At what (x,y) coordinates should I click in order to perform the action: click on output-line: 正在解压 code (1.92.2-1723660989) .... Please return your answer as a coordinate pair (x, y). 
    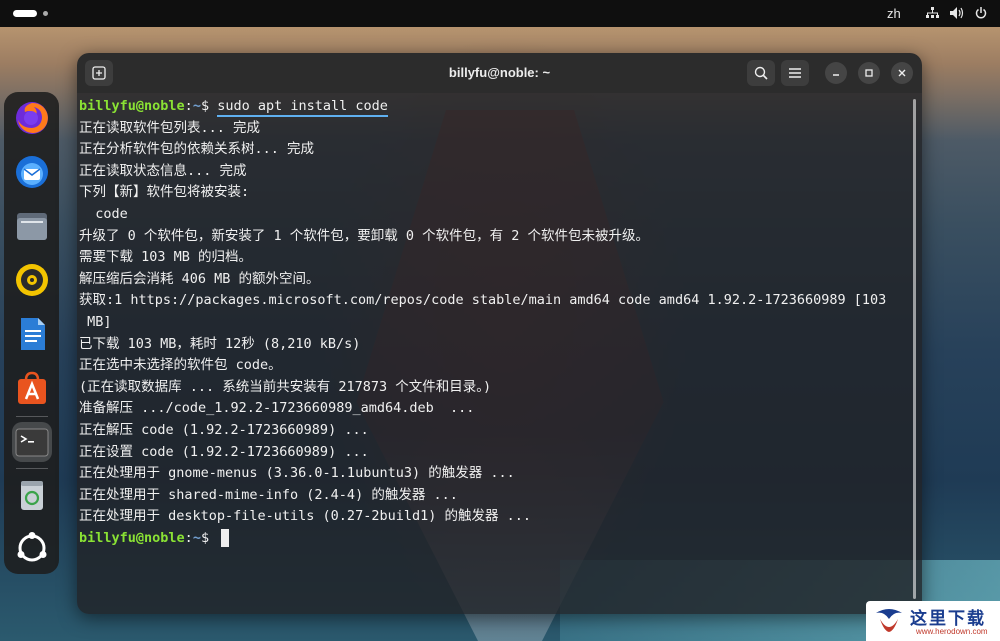
    Looking at the image, I should click on (224, 429).